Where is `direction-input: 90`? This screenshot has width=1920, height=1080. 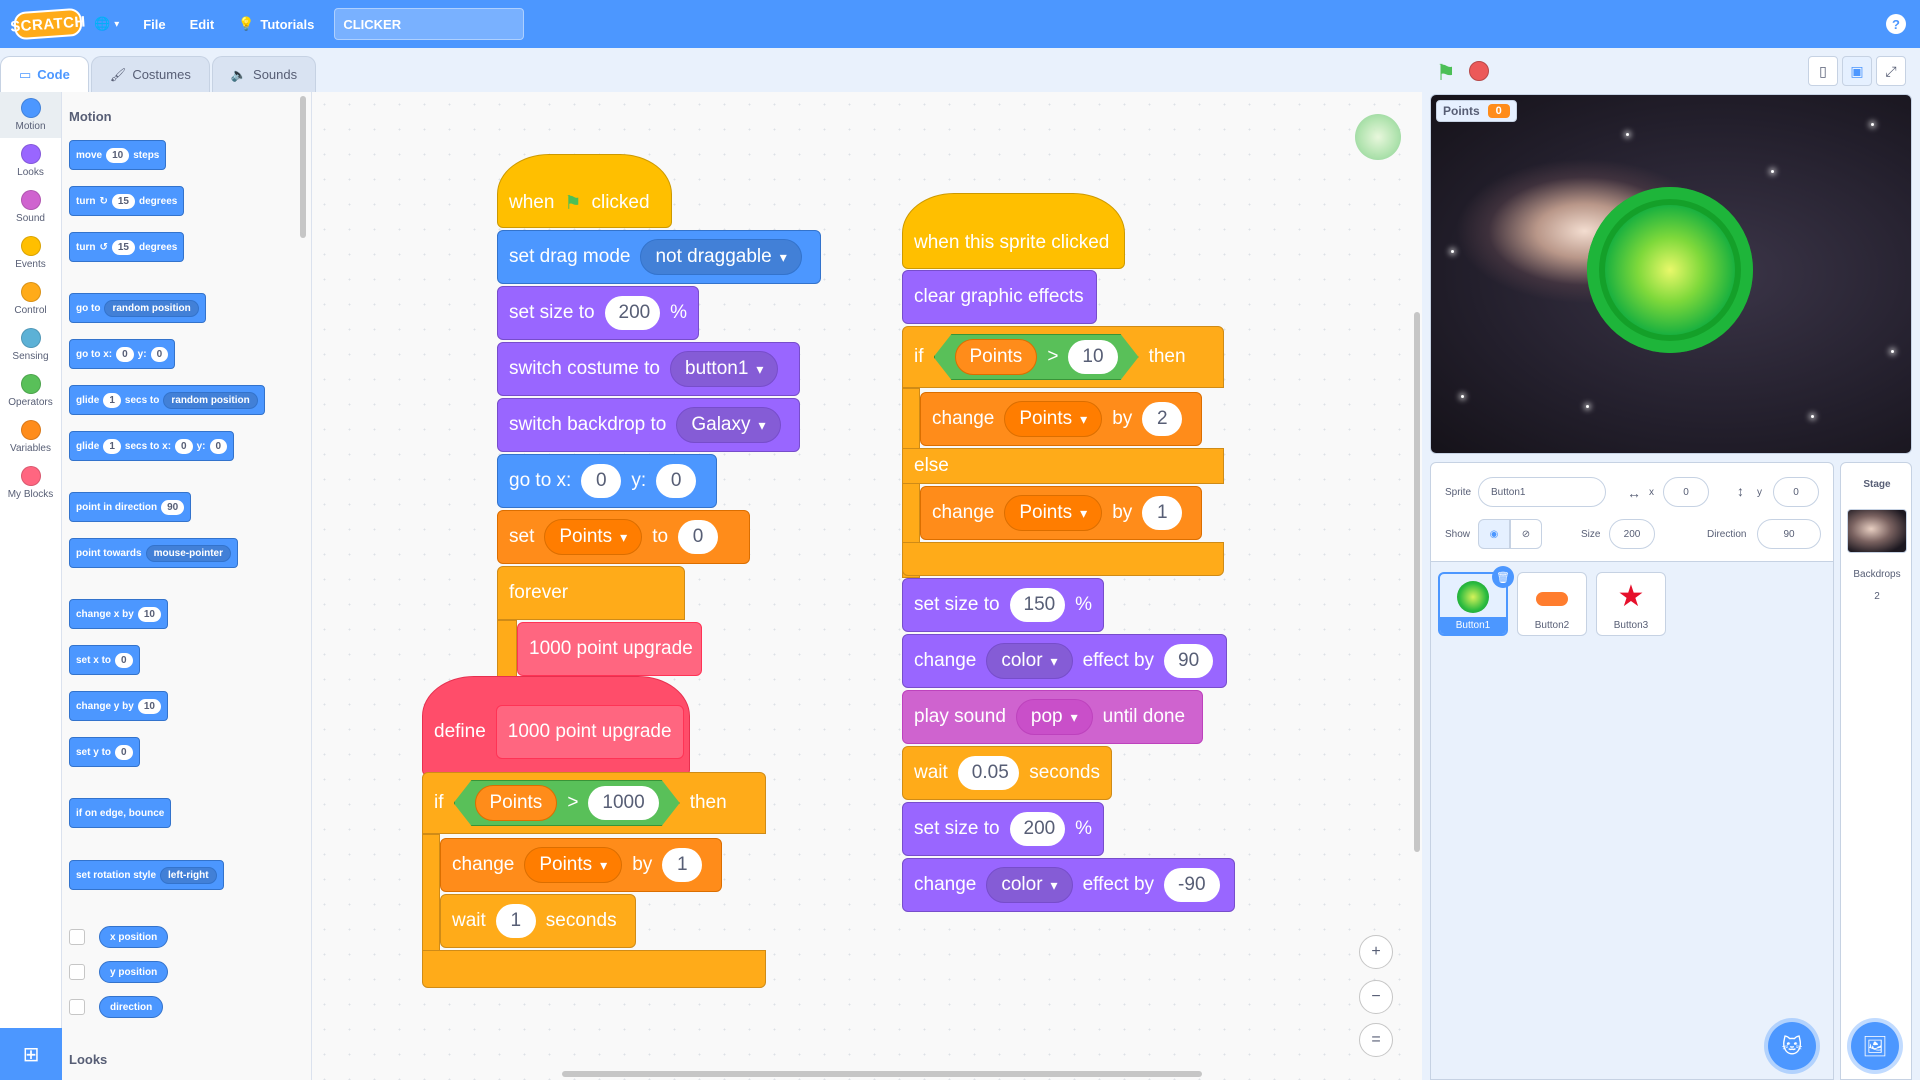
direction-input: 90 is located at coordinates (1789, 534).